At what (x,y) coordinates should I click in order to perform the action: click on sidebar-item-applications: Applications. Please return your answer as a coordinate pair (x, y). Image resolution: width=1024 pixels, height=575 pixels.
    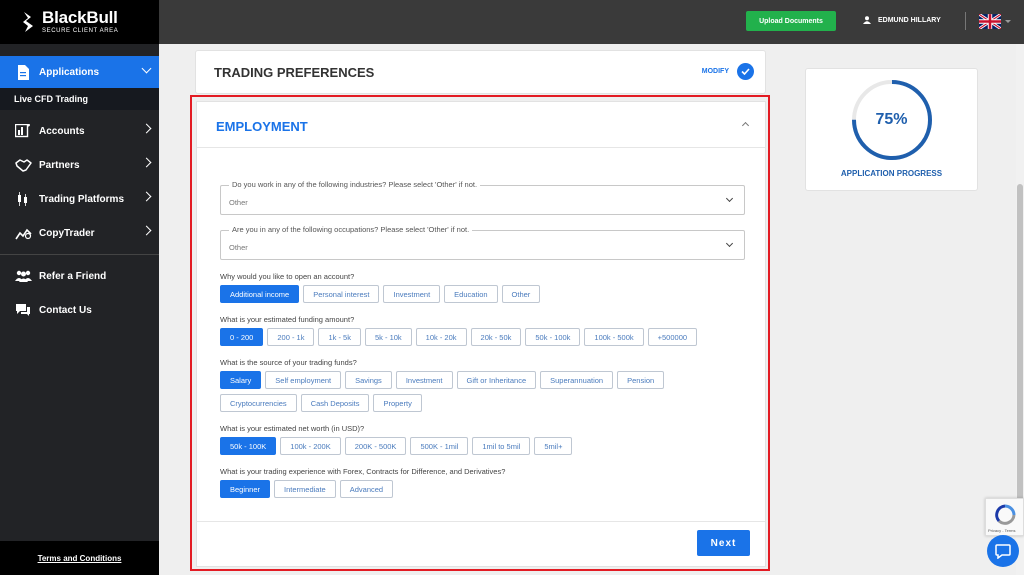
    Looking at the image, I should click on (79, 72).